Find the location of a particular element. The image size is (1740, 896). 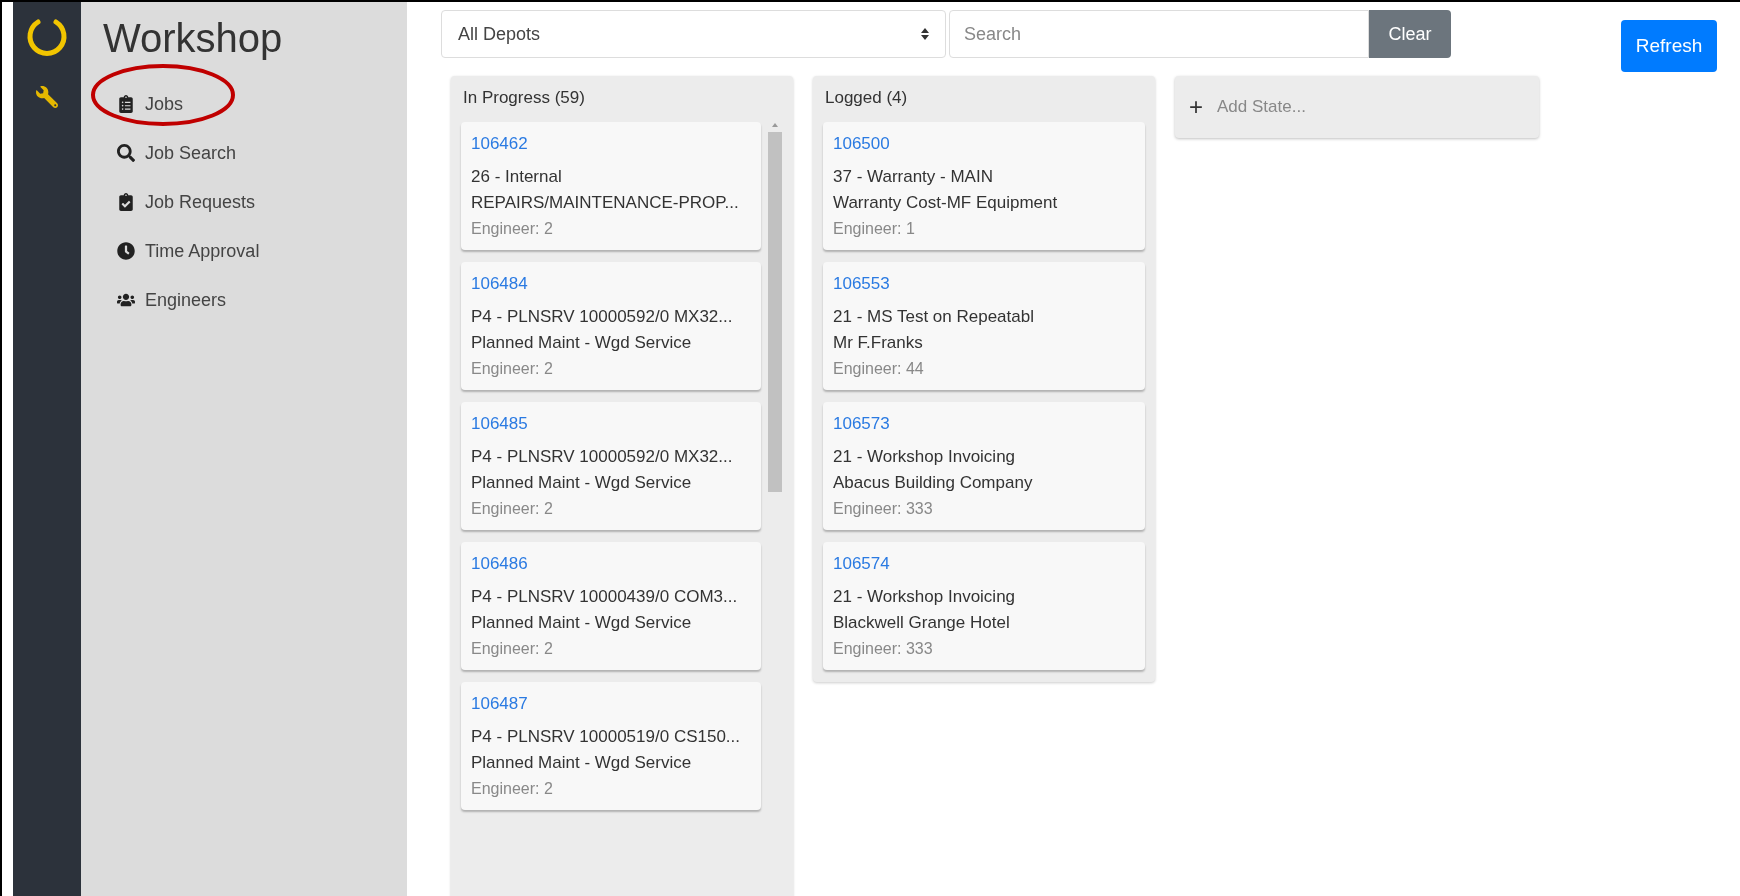

nav-item: Job Requests is located at coordinates (262, 202).